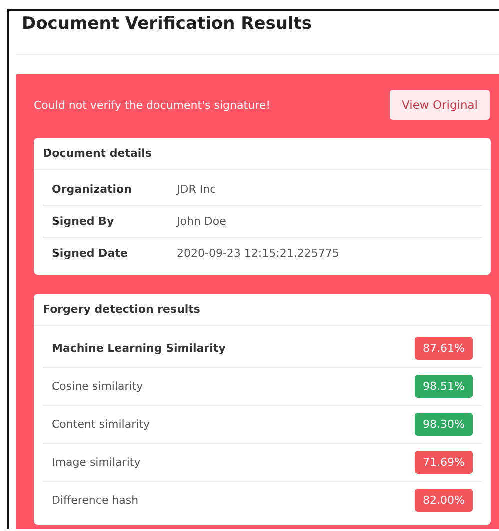 The height and width of the screenshot is (531, 499). I want to click on score-badge: 71.69%, so click(444, 462).